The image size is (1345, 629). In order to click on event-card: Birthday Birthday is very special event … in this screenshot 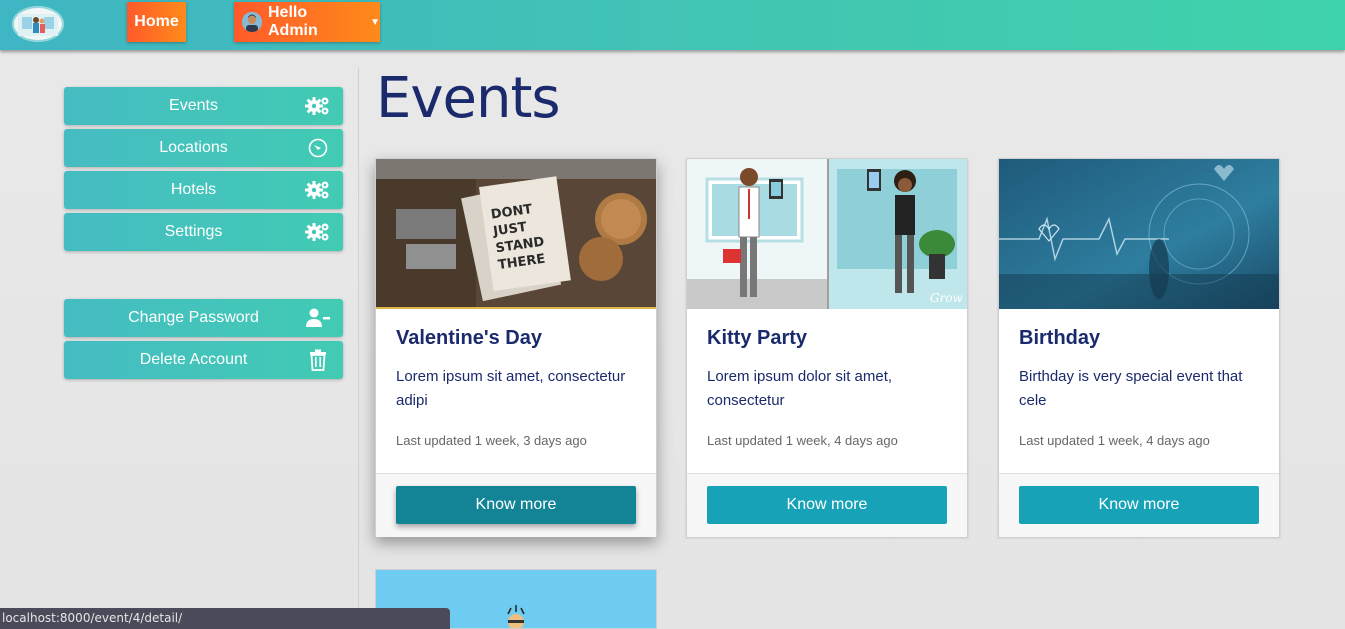, I will do `click(1139, 347)`.